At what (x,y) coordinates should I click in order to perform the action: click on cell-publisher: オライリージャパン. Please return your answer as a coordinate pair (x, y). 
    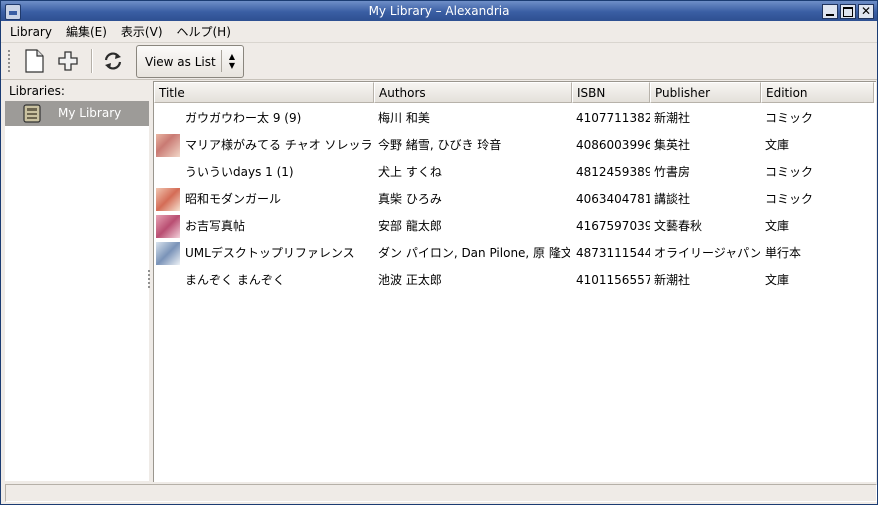
    Looking at the image, I should click on (707, 253).